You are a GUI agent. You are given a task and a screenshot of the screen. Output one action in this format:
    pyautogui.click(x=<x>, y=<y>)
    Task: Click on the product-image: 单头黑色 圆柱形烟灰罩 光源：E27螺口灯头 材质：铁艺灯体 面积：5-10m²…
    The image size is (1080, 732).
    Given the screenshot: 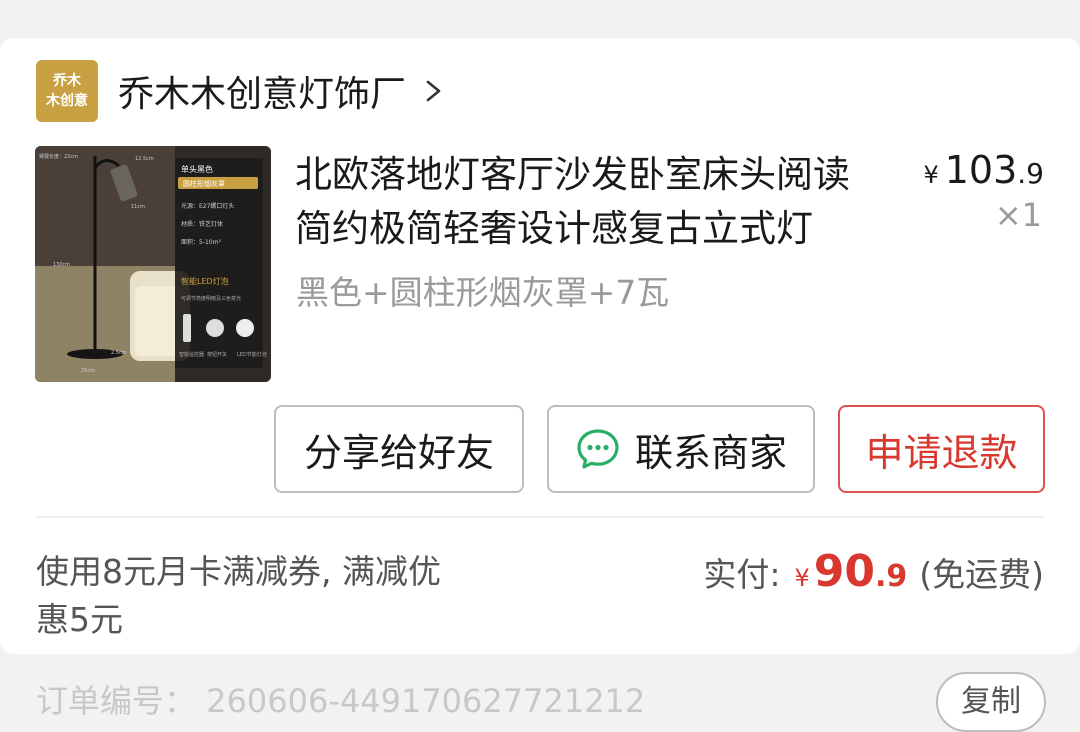 What is the action you would take?
    pyautogui.click(x=153, y=264)
    